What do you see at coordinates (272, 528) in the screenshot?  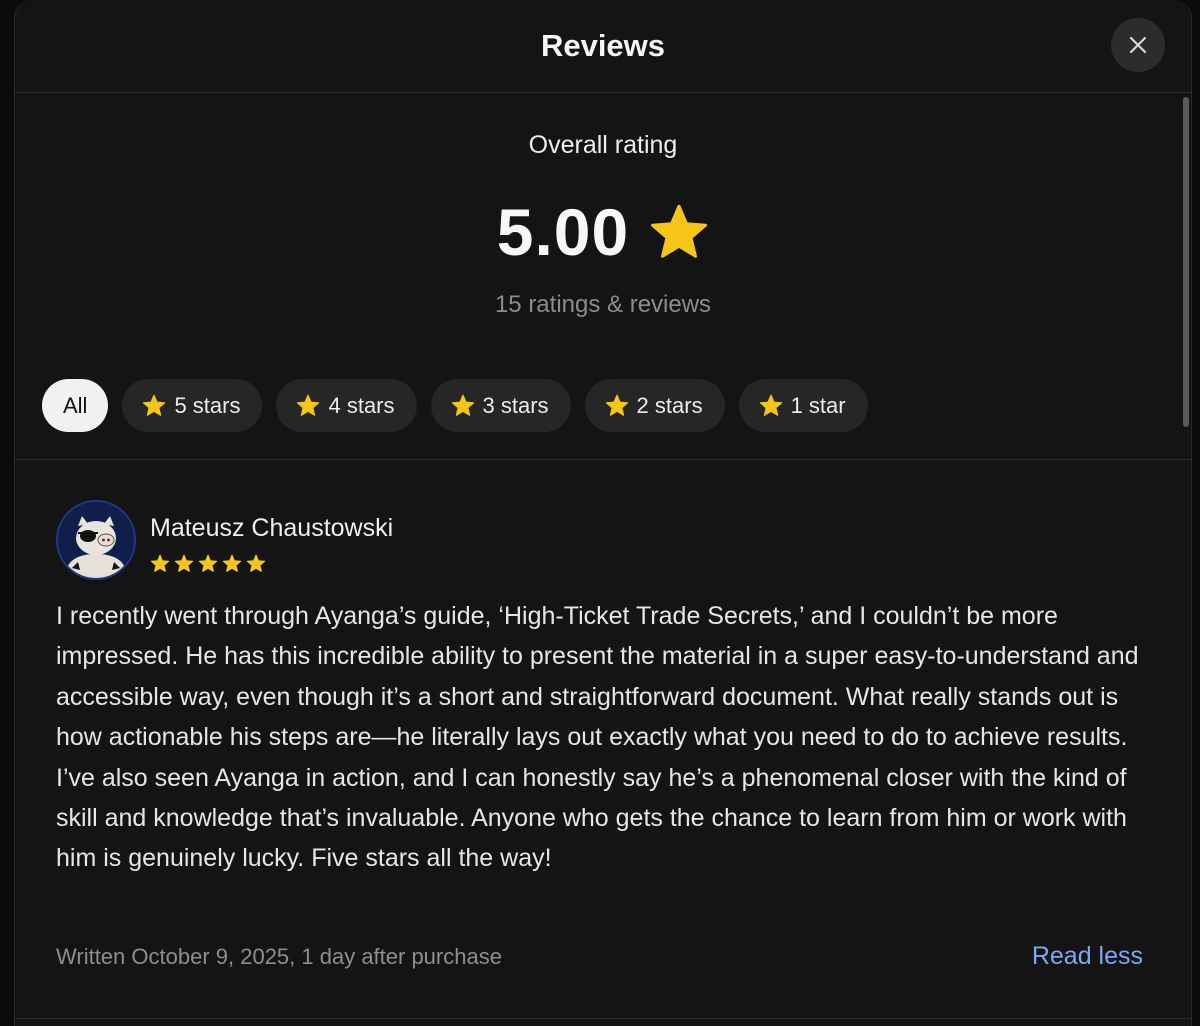 I see `reviewer-name: Mateusz Chaustowski` at bounding box center [272, 528].